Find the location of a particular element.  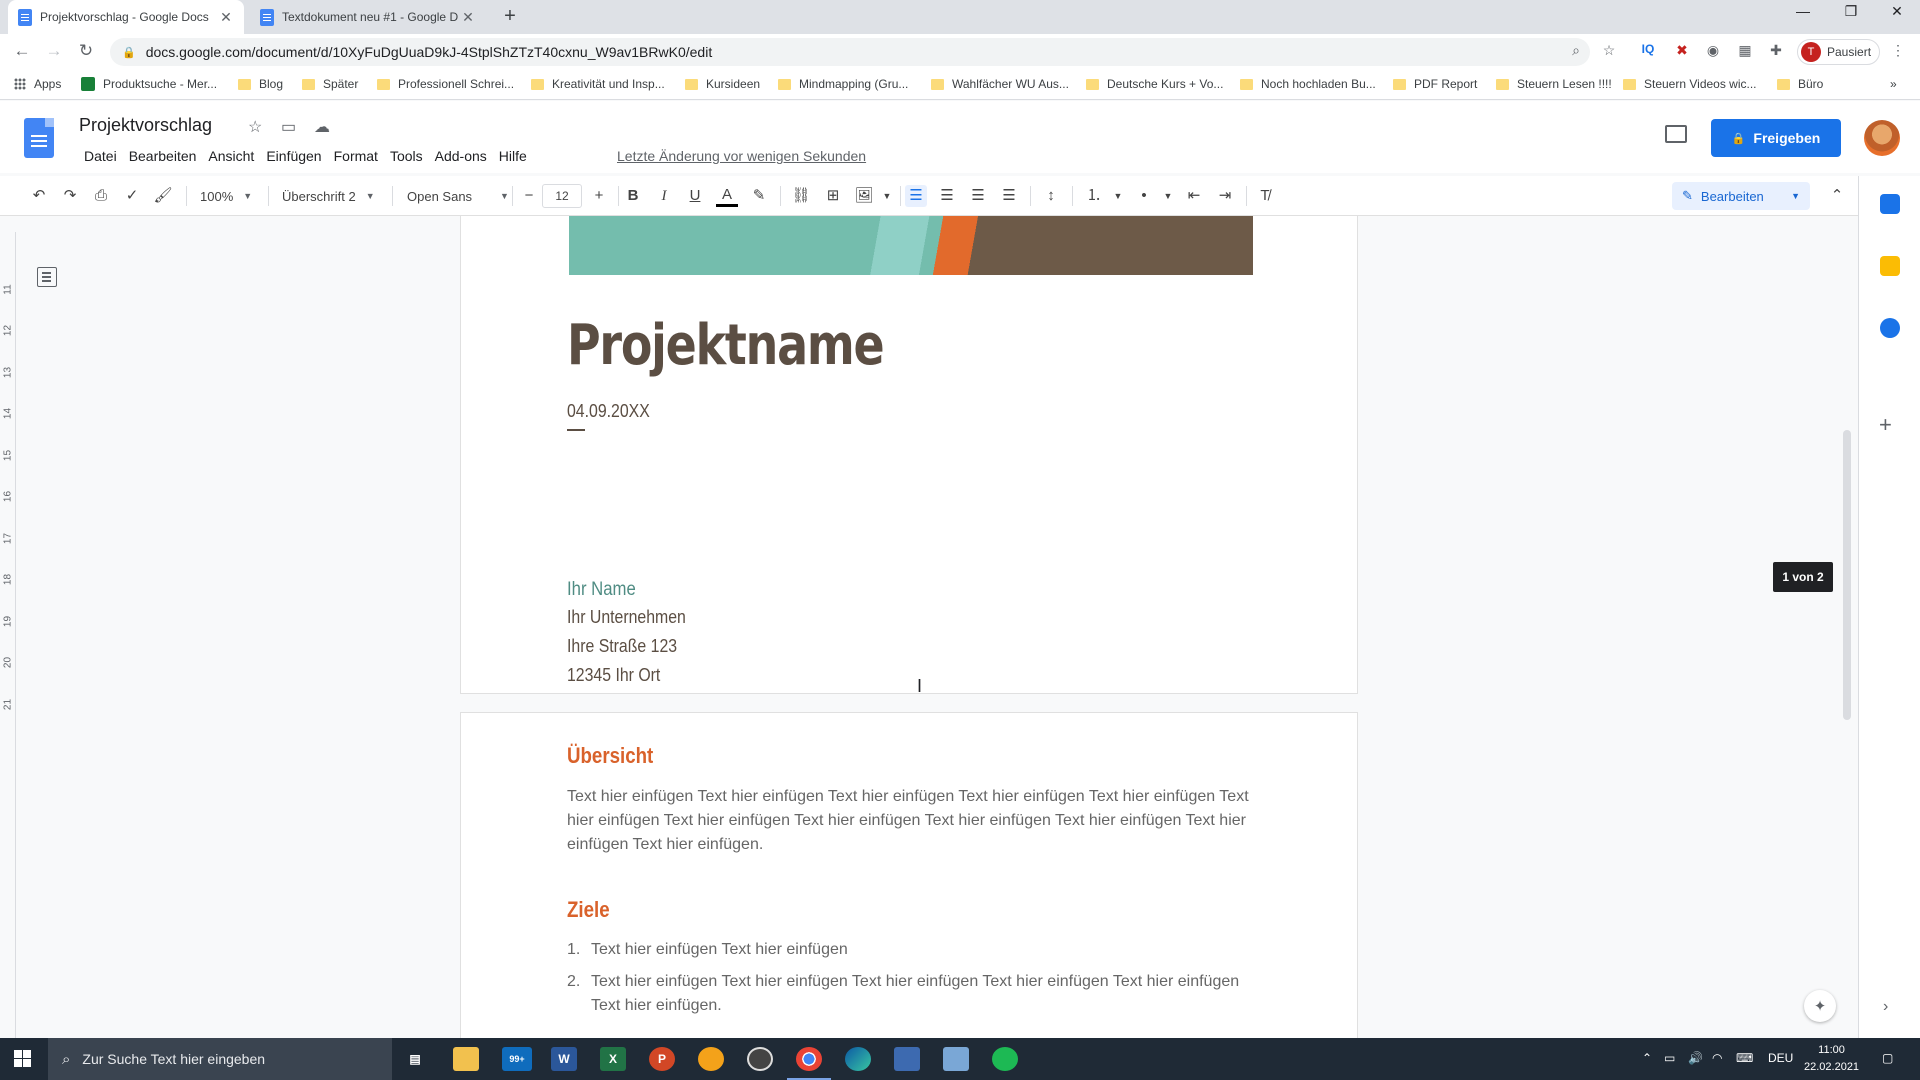

print-icon: ⎙ is located at coordinates (101, 196).